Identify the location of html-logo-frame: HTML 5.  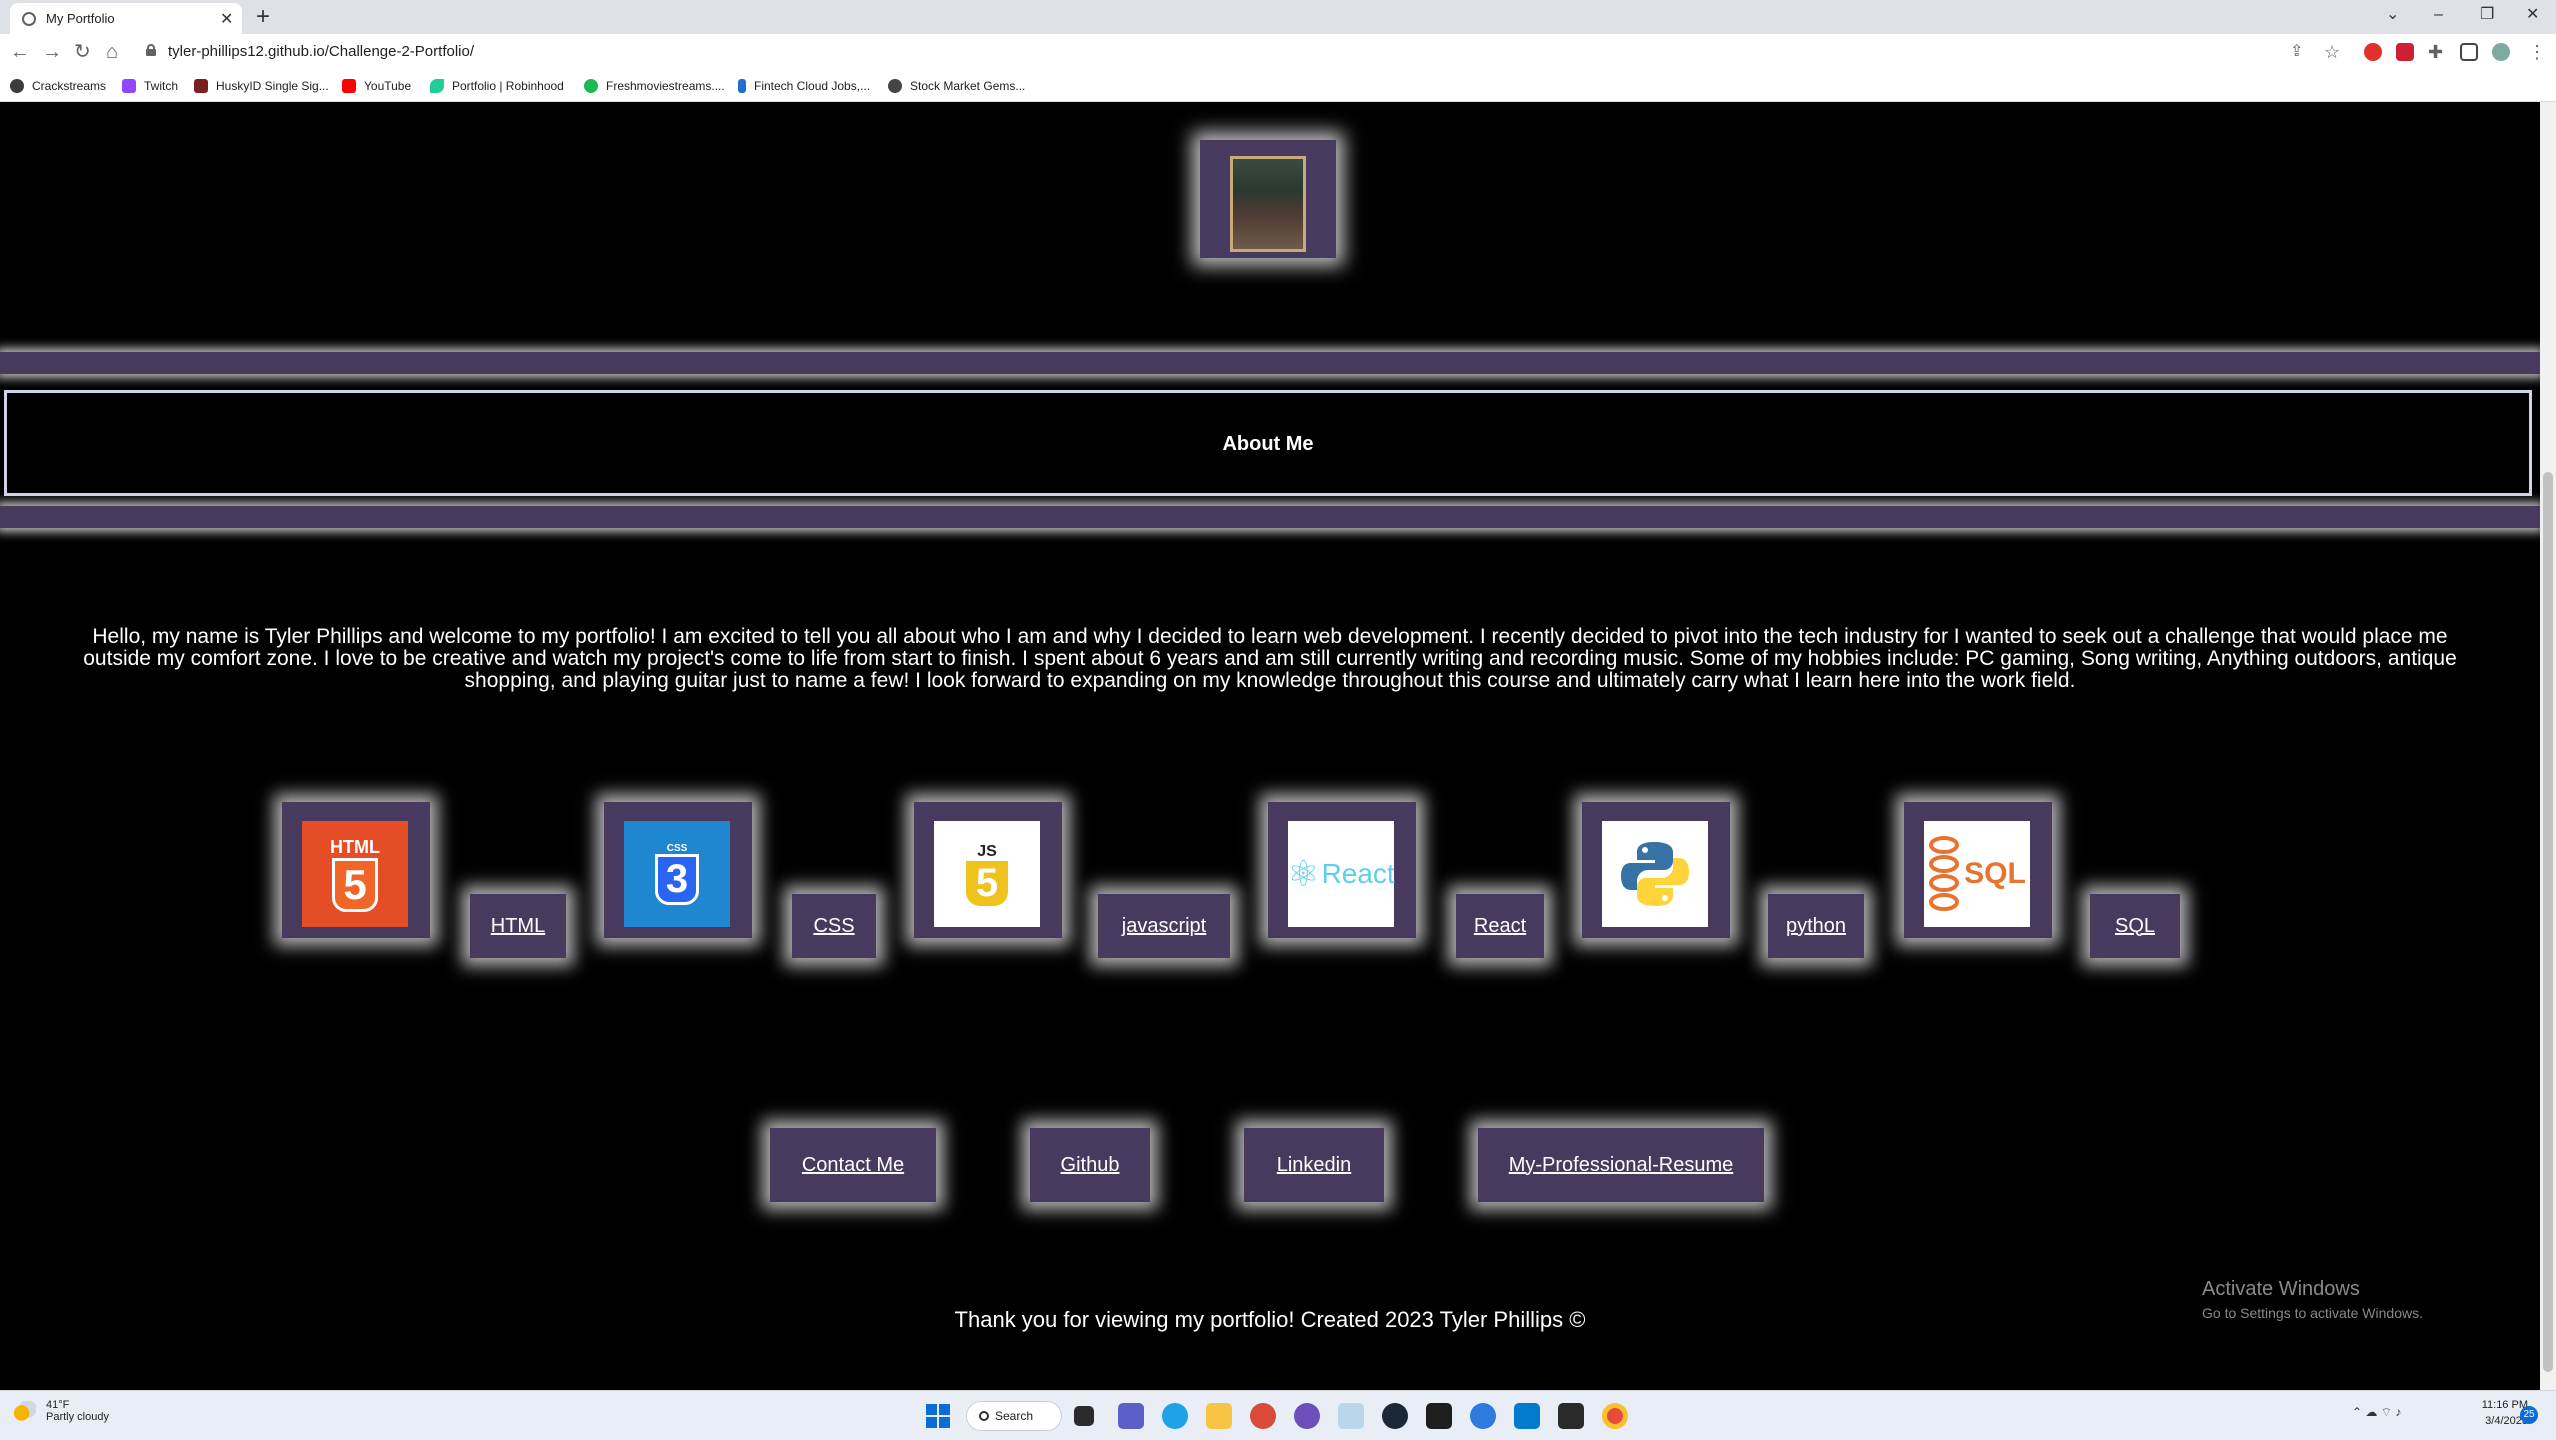
(356, 870).